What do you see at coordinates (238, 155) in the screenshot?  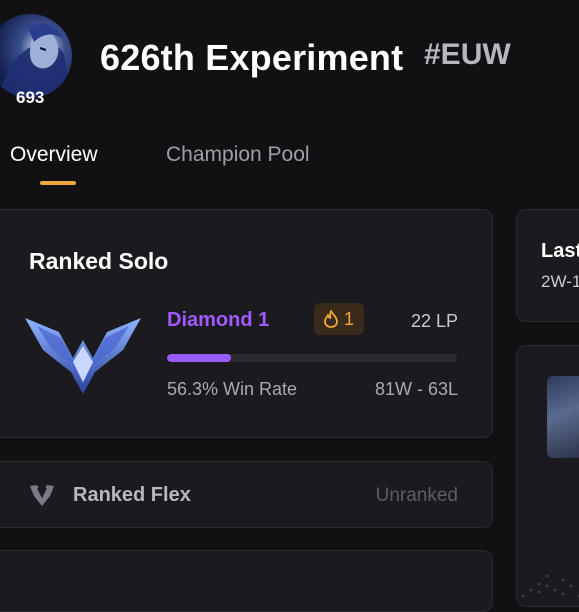 I see `tab-champion-pool: Champion Pool` at bounding box center [238, 155].